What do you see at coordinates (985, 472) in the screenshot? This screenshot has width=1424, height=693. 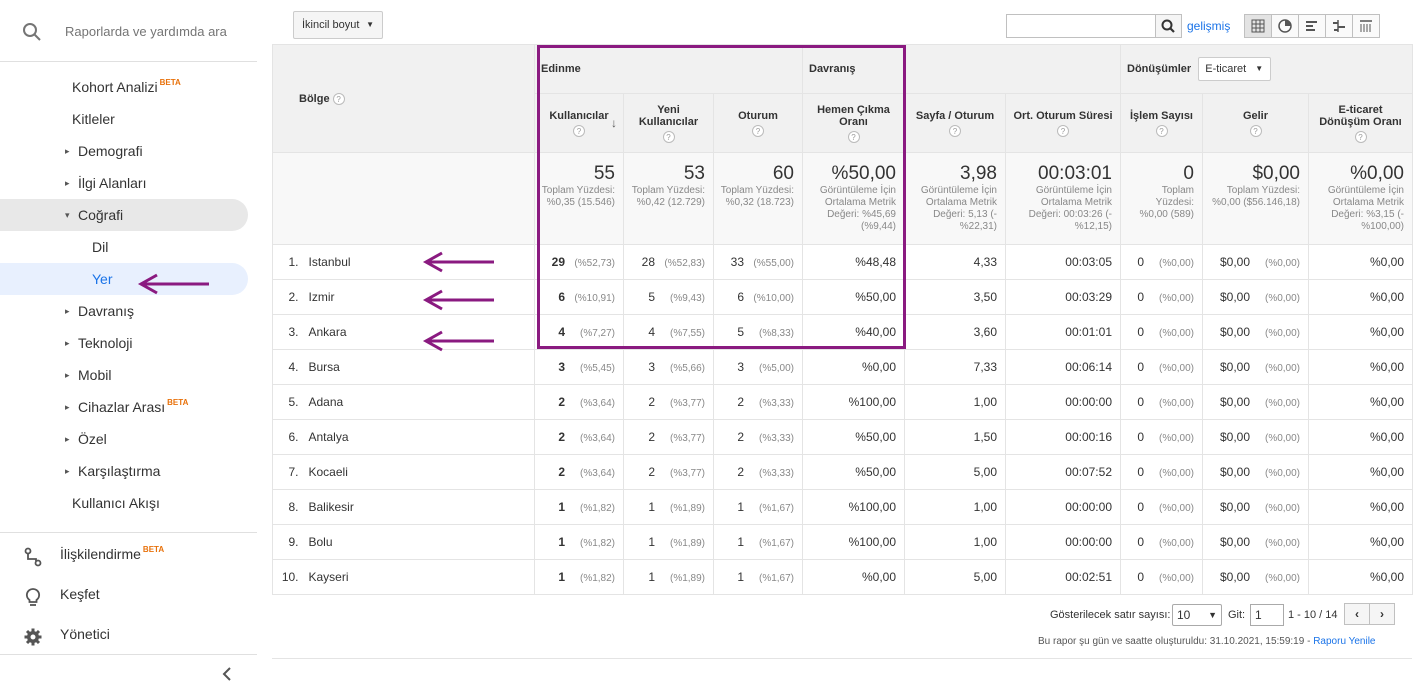 I see `metric-value: 5,00` at bounding box center [985, 472].